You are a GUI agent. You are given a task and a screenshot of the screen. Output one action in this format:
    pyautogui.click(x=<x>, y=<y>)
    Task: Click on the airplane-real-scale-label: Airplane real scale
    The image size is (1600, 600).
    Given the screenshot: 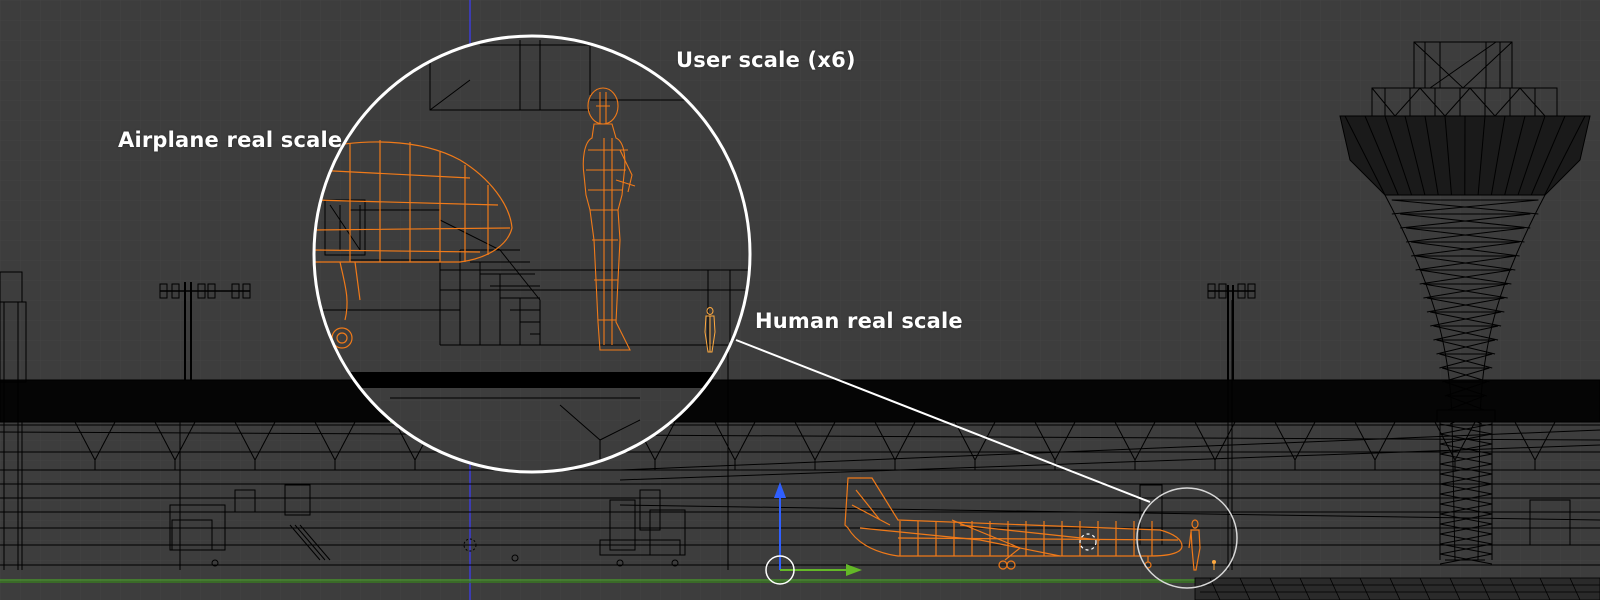 What is the action you would take?
    pyautogui.click(x=230, y=140)
    